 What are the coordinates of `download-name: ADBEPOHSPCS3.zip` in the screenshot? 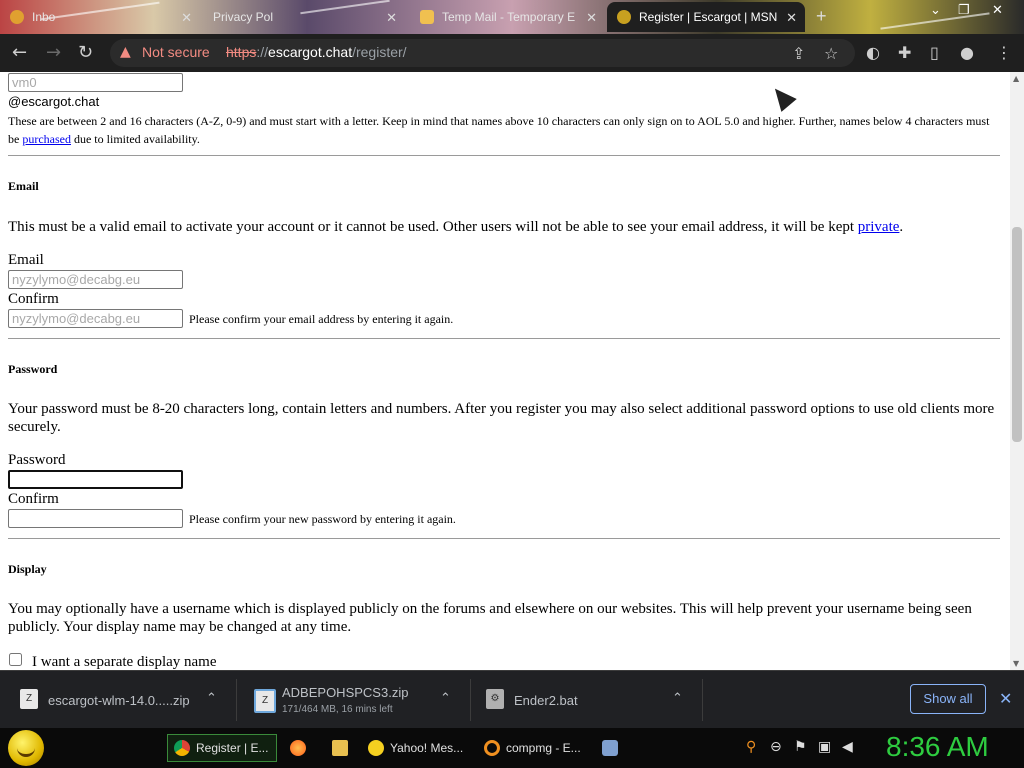 It's located at (345, 692).